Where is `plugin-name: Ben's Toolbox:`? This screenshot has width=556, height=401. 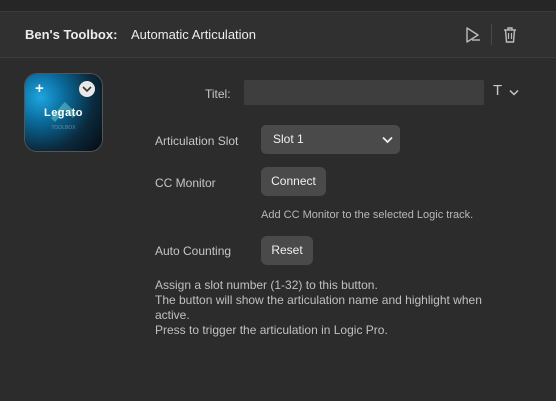 plugin-name: Ben's Toolbox: is located at coordinates (71, 34).